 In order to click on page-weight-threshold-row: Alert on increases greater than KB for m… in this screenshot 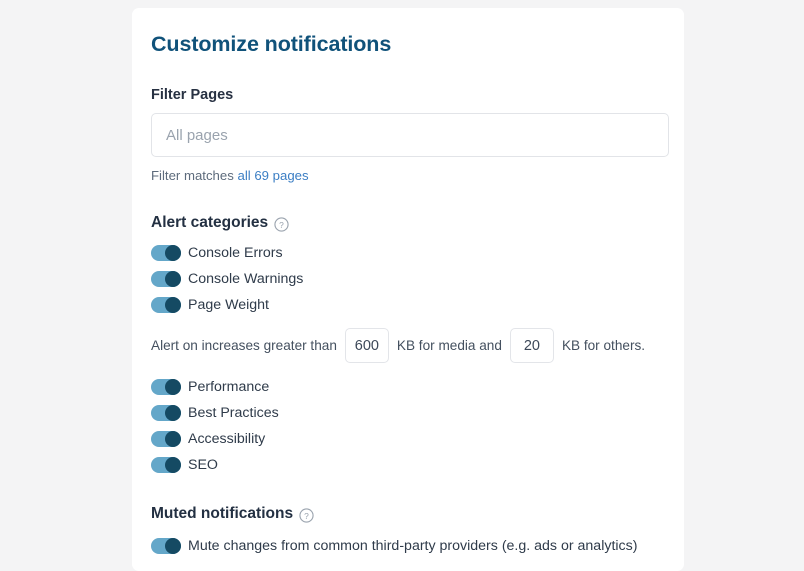, I will do `click(408, 345)`.